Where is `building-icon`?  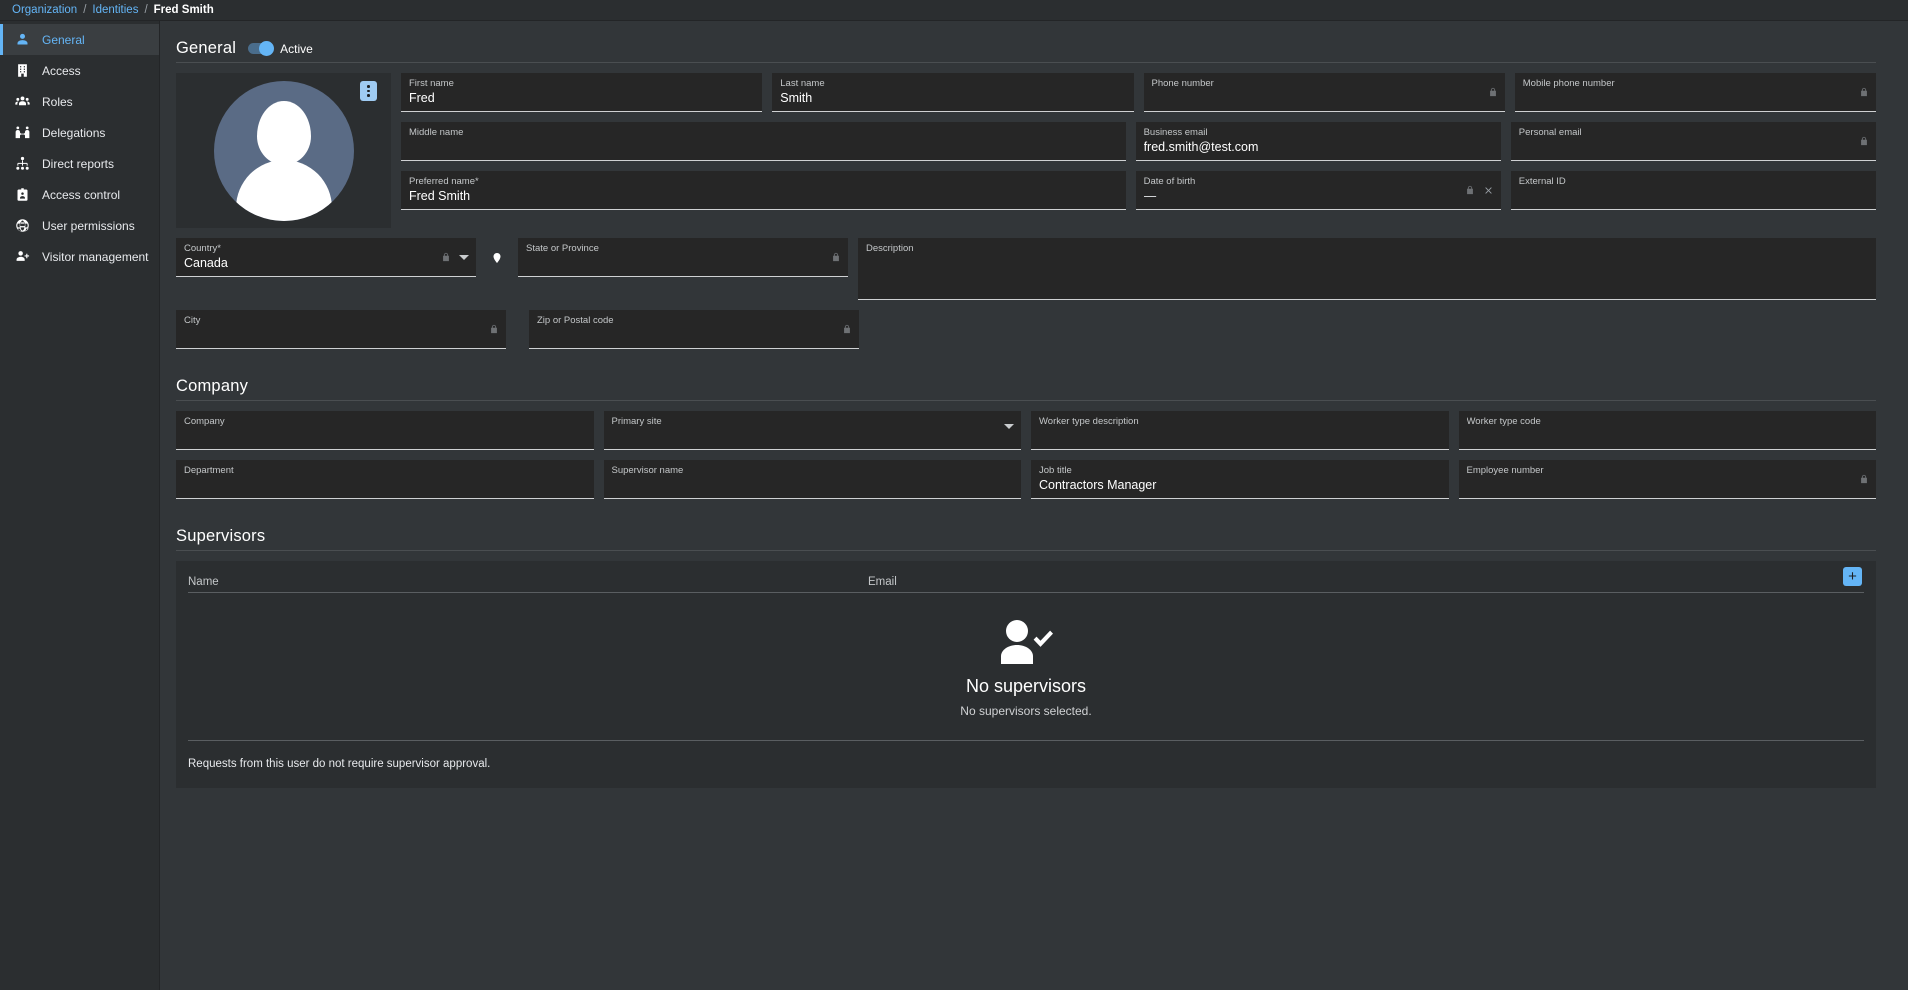
building-icon is located at coordinates (22, 71).